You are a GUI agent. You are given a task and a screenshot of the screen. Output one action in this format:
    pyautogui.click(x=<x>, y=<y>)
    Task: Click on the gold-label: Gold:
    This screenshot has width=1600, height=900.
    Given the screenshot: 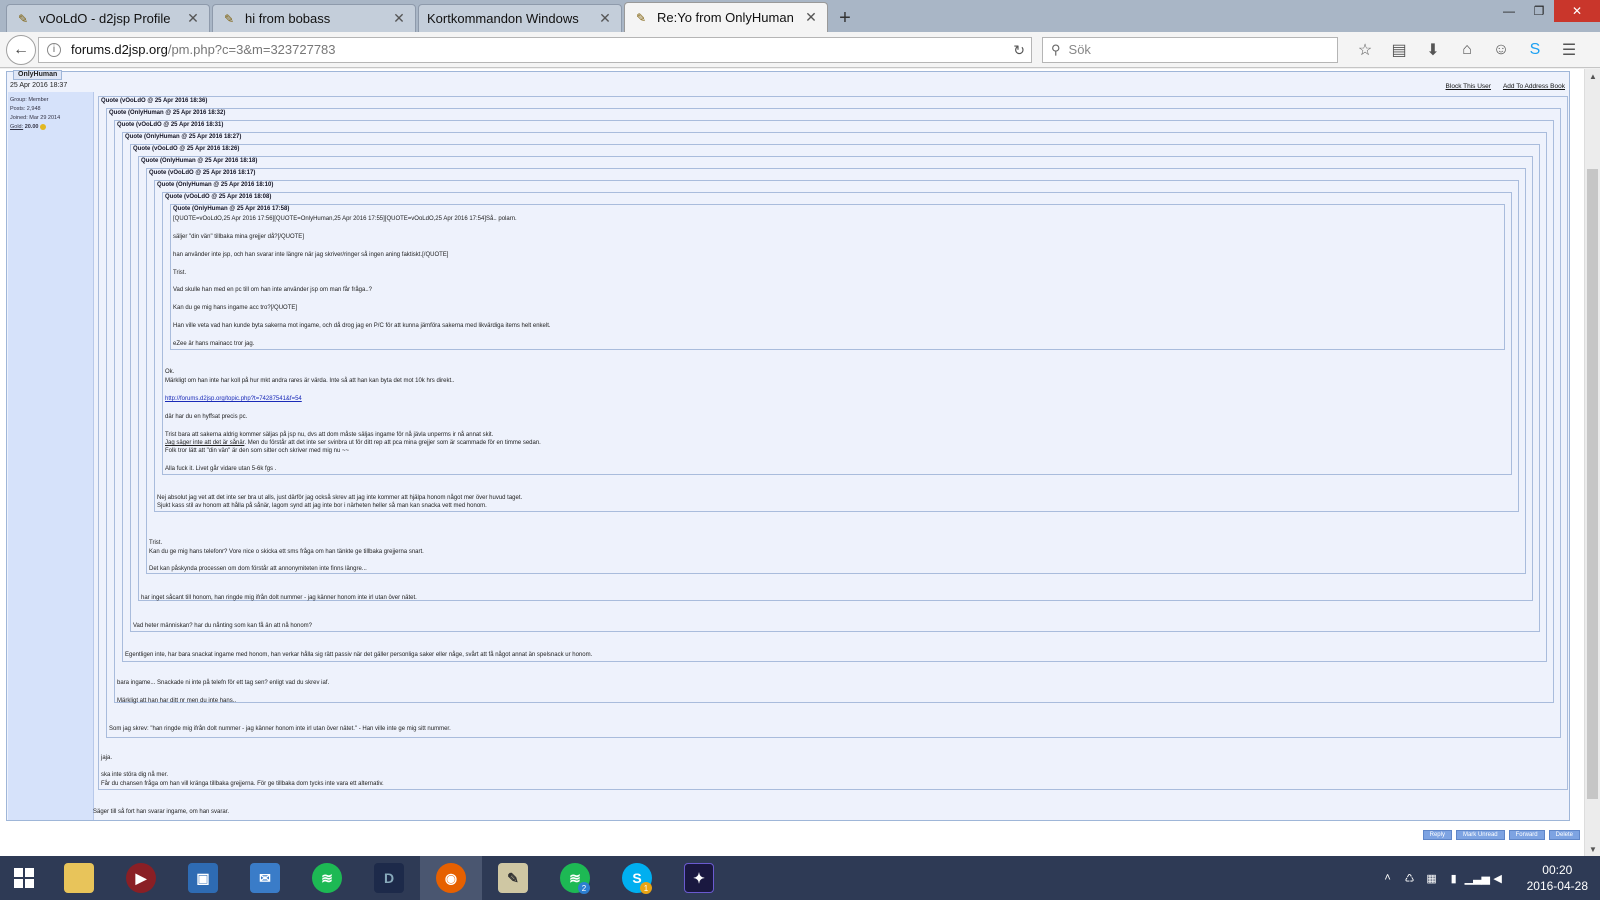 What is the action you would take?
    pyautogui.click(x=16, y=127)
    